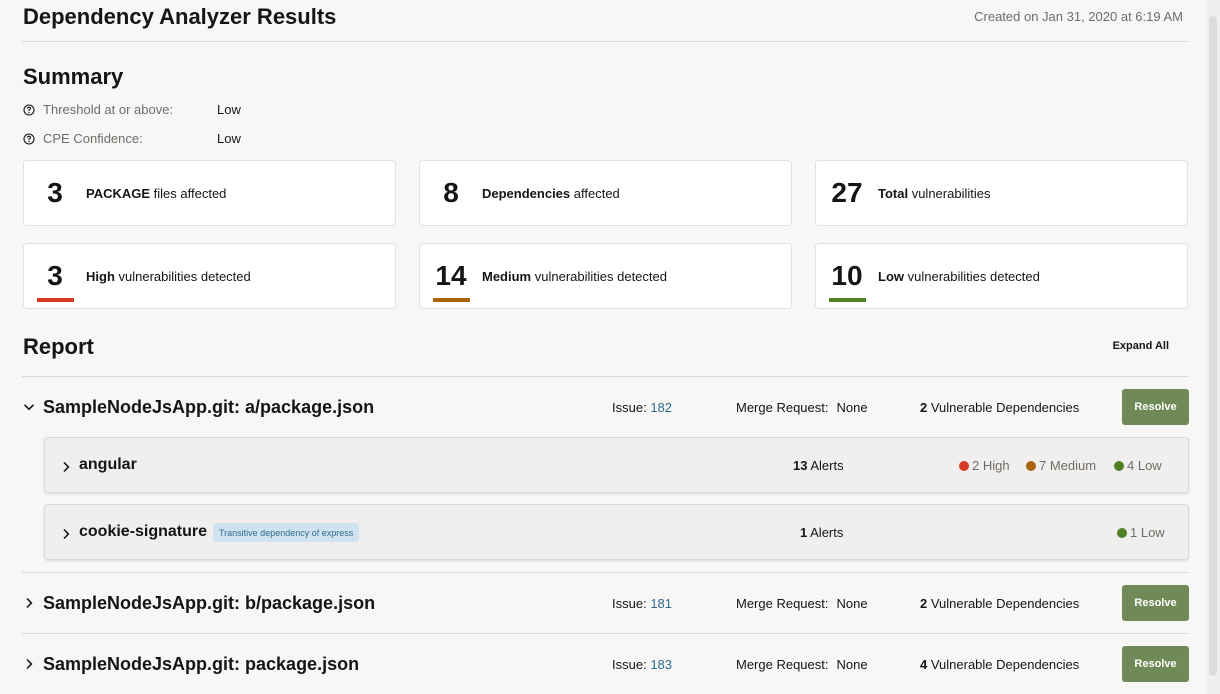  What do you see at coordinates (642, 603) in the screenshot?
I see `issue-link: Issue: 181` at bounding box center [642, 603].